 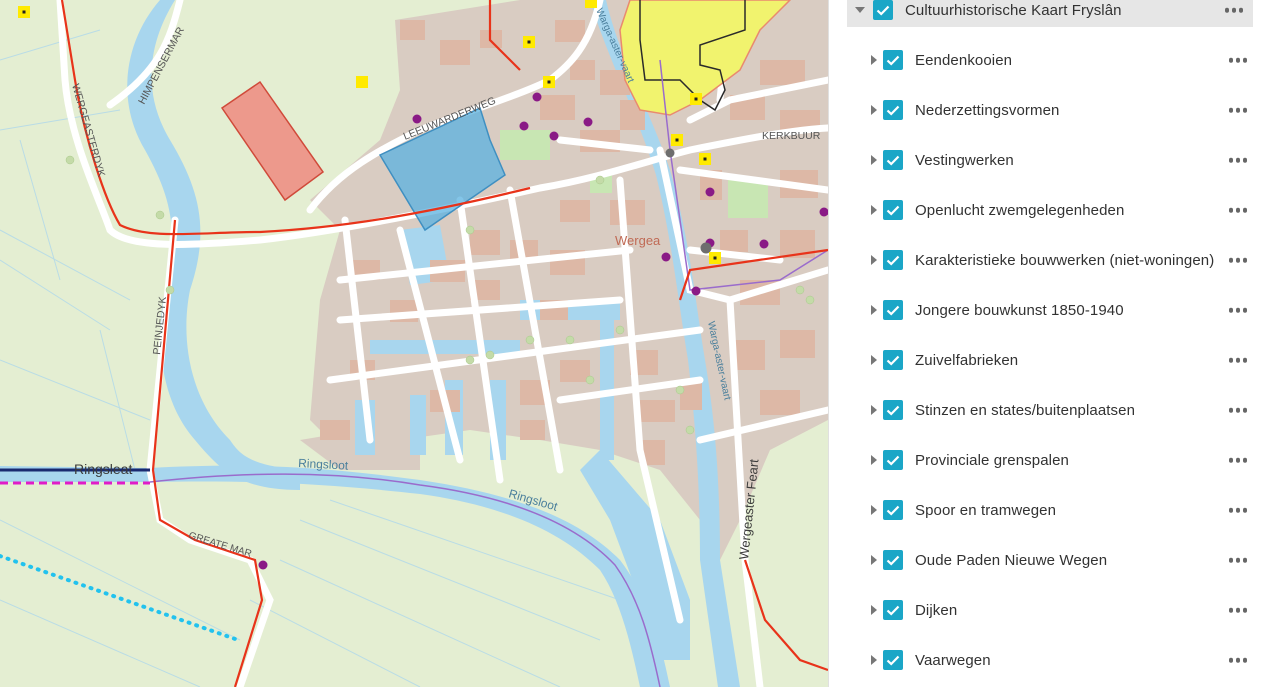 I want to click on layer-label: Jongere bouwkunst 1850-1940, so click(x=1019, y=310).